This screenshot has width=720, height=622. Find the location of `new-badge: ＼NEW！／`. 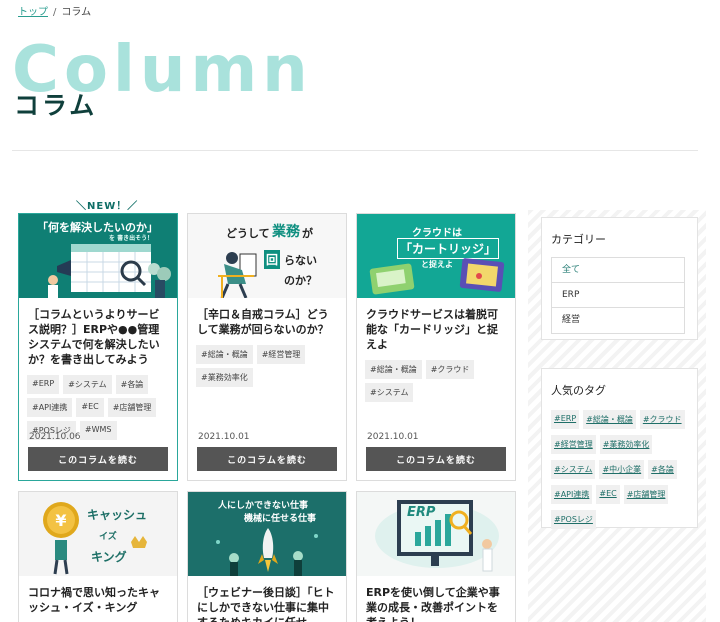

new-badge: ＼NEW！／ is located at coordinates (107, 206).